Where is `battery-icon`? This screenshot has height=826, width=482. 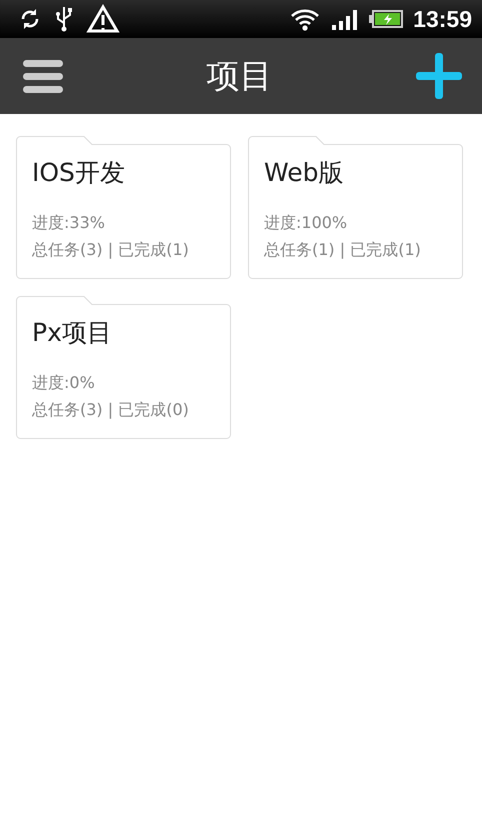 battery-icon is located at coordinates (386, 19).